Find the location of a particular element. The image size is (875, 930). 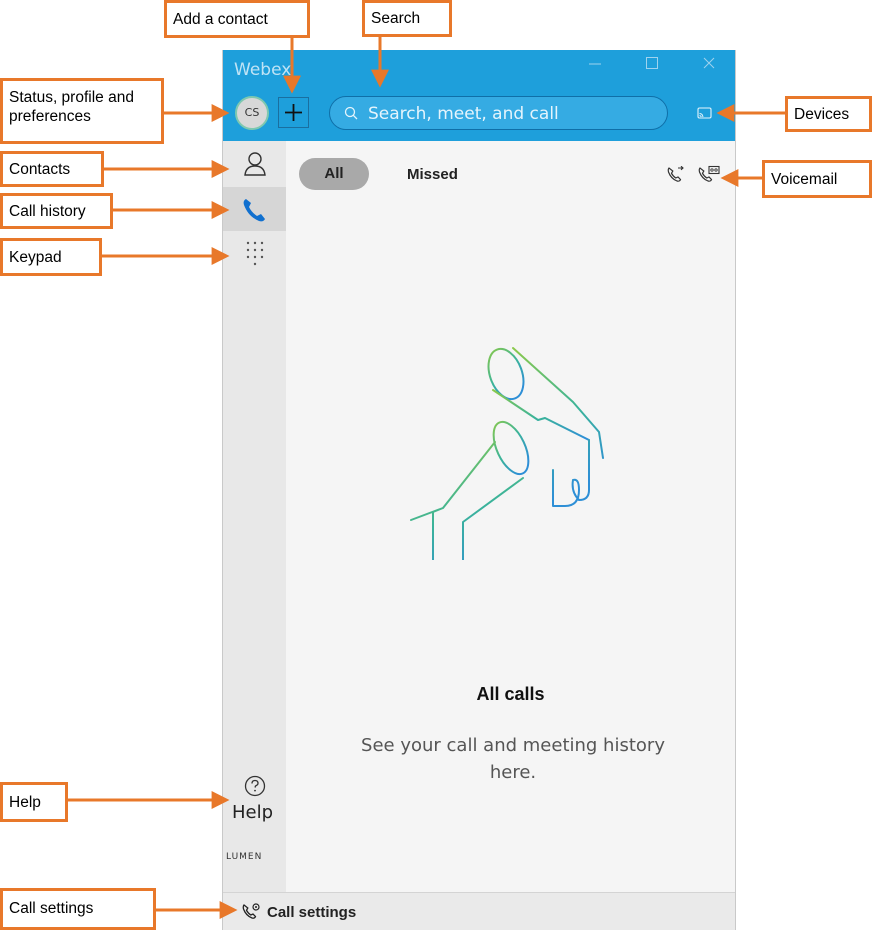

callout-add-contact: Add a contact is located at coordinates (237, 19).